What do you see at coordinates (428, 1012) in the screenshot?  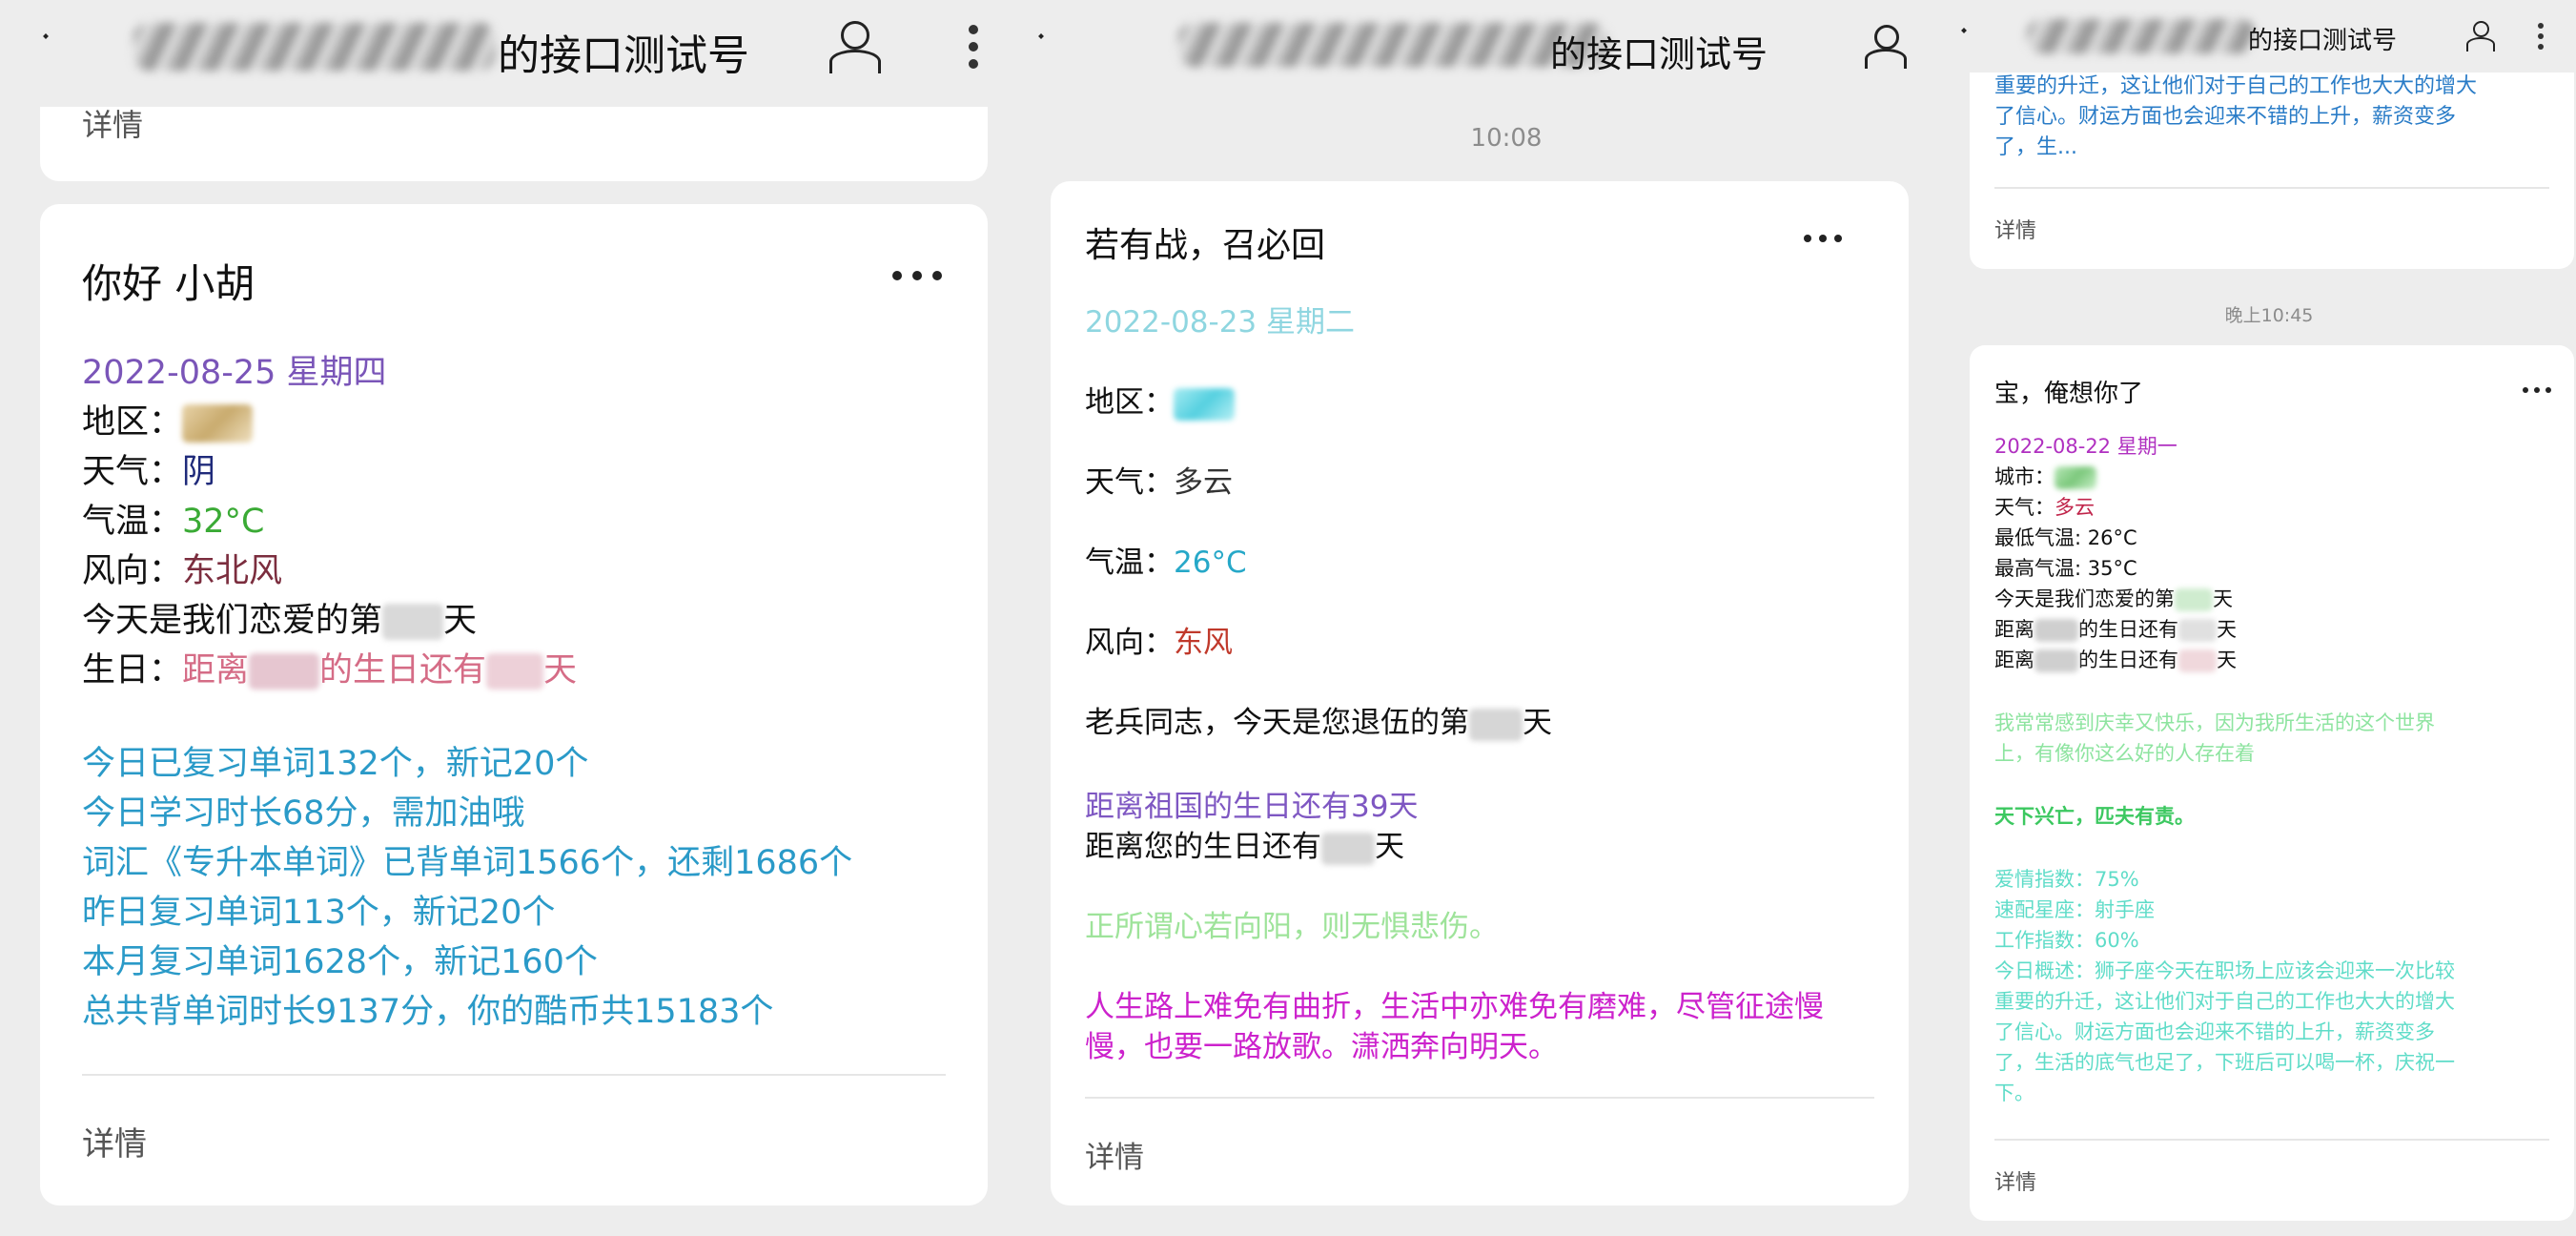 I see `study-line: 总共背单词时长9137分，你的酷币共15183个` at bounding box center [428, 1012].